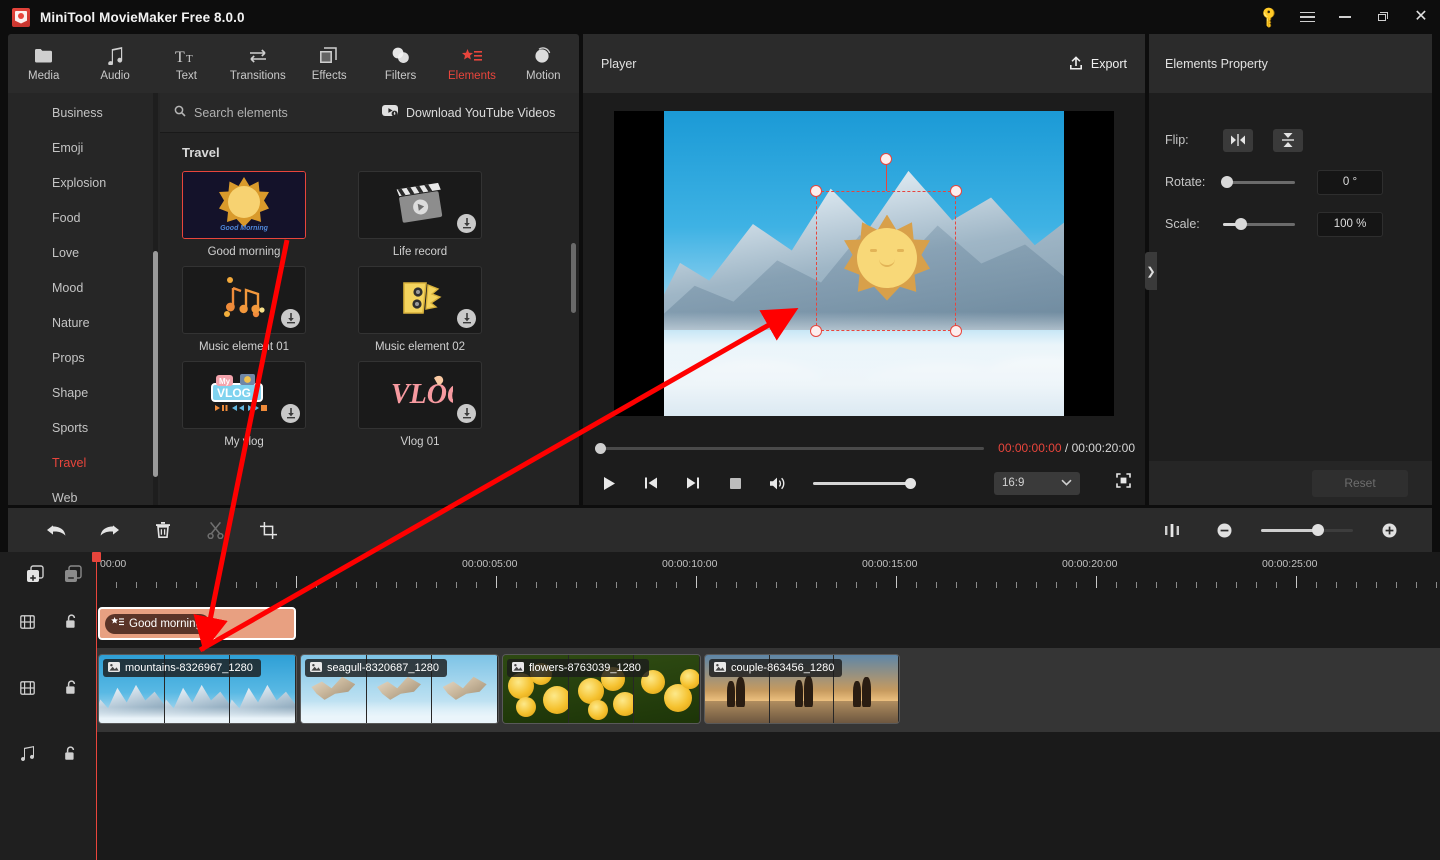 This screenshot has height=860, width=1440. I want to click on sidebar-item-business: Business, so click(84, 112).